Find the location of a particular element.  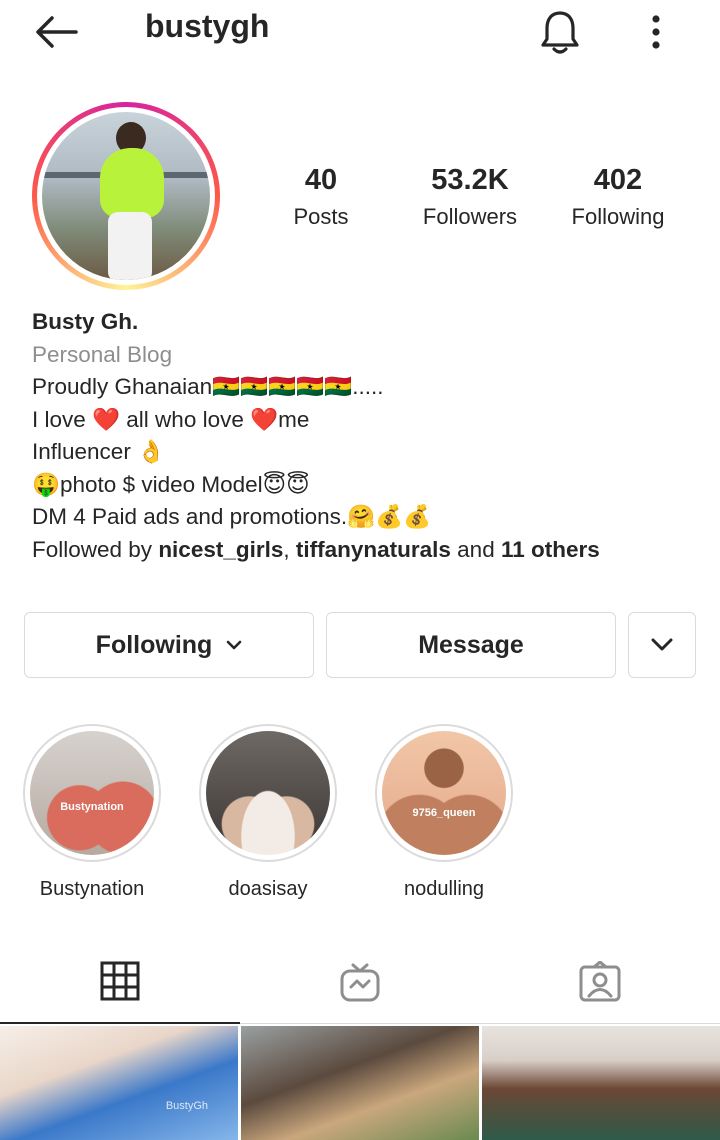

following-button: Following is located at coordinates (169, 645).